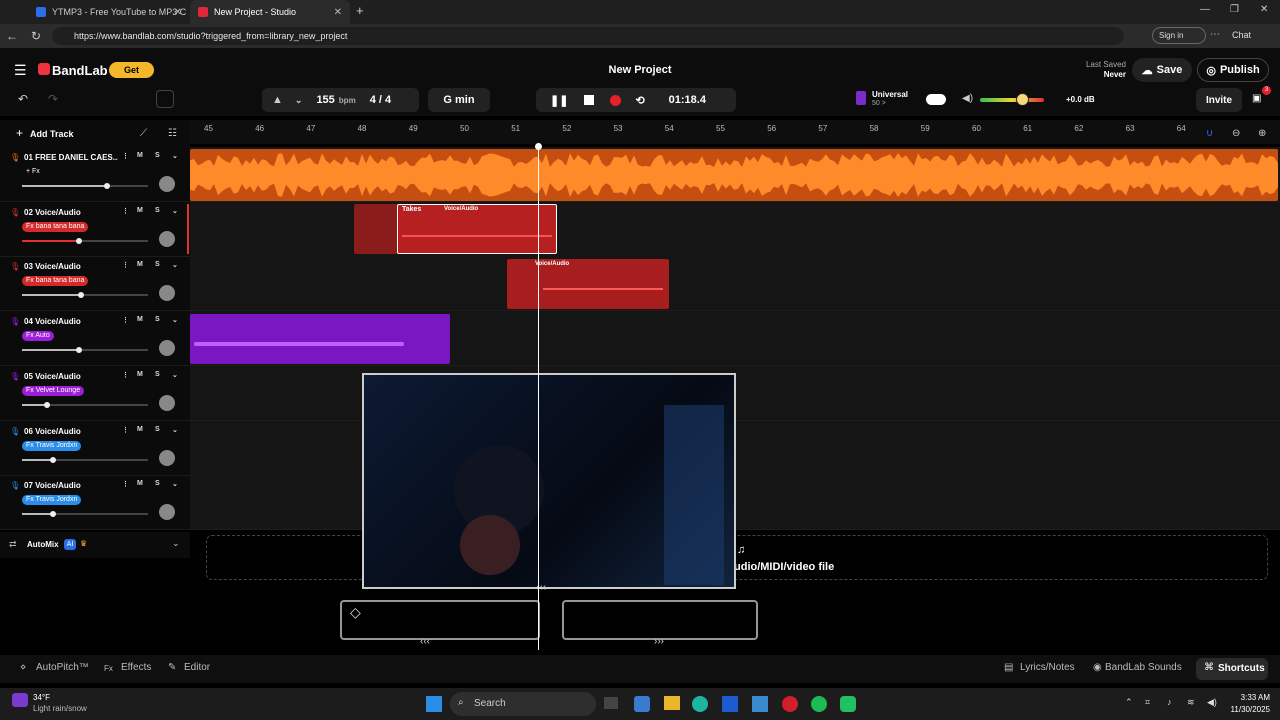 This screenshot has height=720, width=1280. I want to click on track-header: 🎙 04 Voice/Audio Fx Auto ⋮ M S ⌄, so click(95, 339).